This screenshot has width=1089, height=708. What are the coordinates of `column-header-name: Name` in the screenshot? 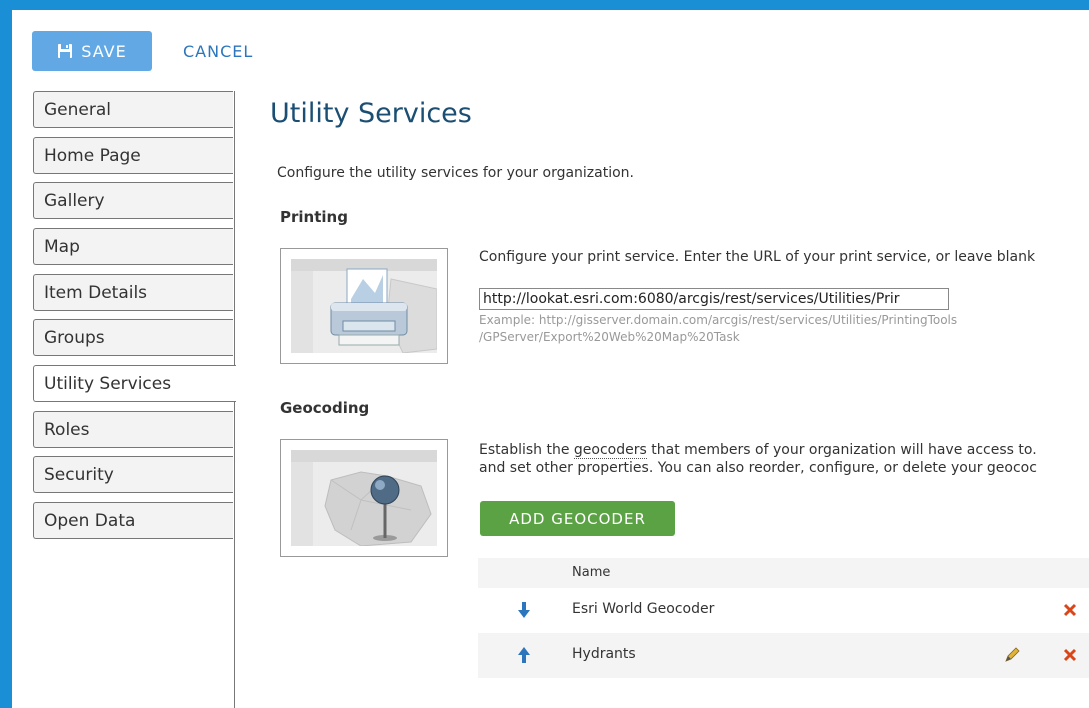 It's located at (591, 572).